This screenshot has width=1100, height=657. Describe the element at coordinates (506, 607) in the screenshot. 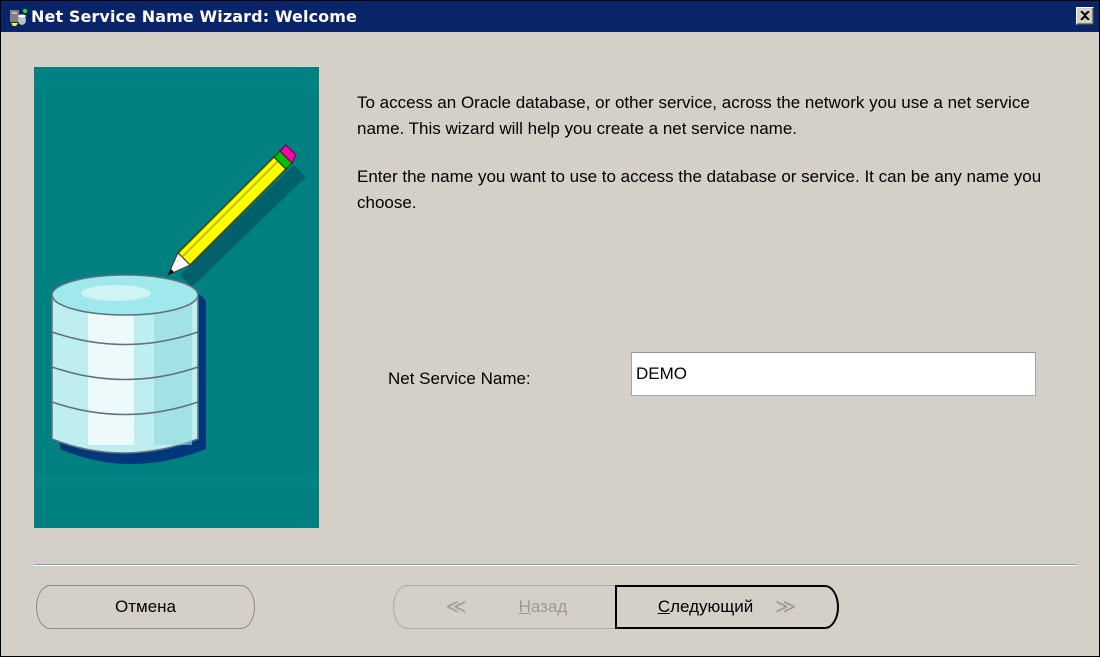

I see `back-button: ≪ Назад` at that location.